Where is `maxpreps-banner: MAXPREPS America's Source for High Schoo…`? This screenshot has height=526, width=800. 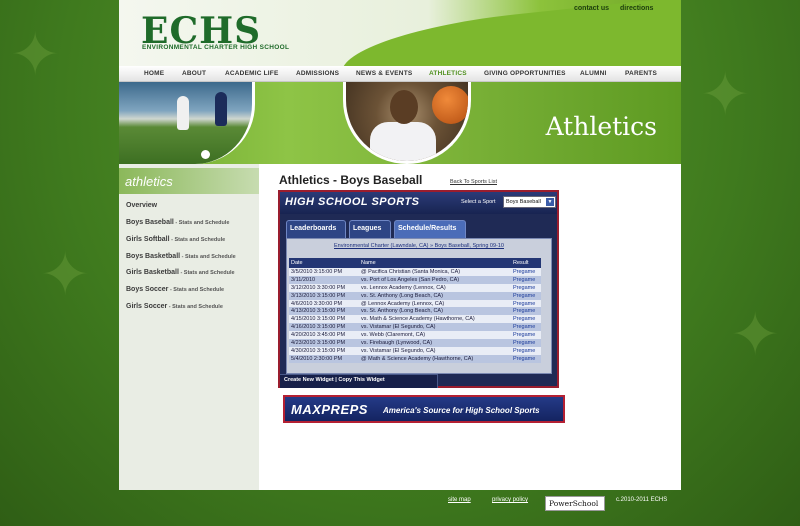 maxpreps-banner: MAXPREPS America's Source for High Schoo… is located at coordinates (424, 409).